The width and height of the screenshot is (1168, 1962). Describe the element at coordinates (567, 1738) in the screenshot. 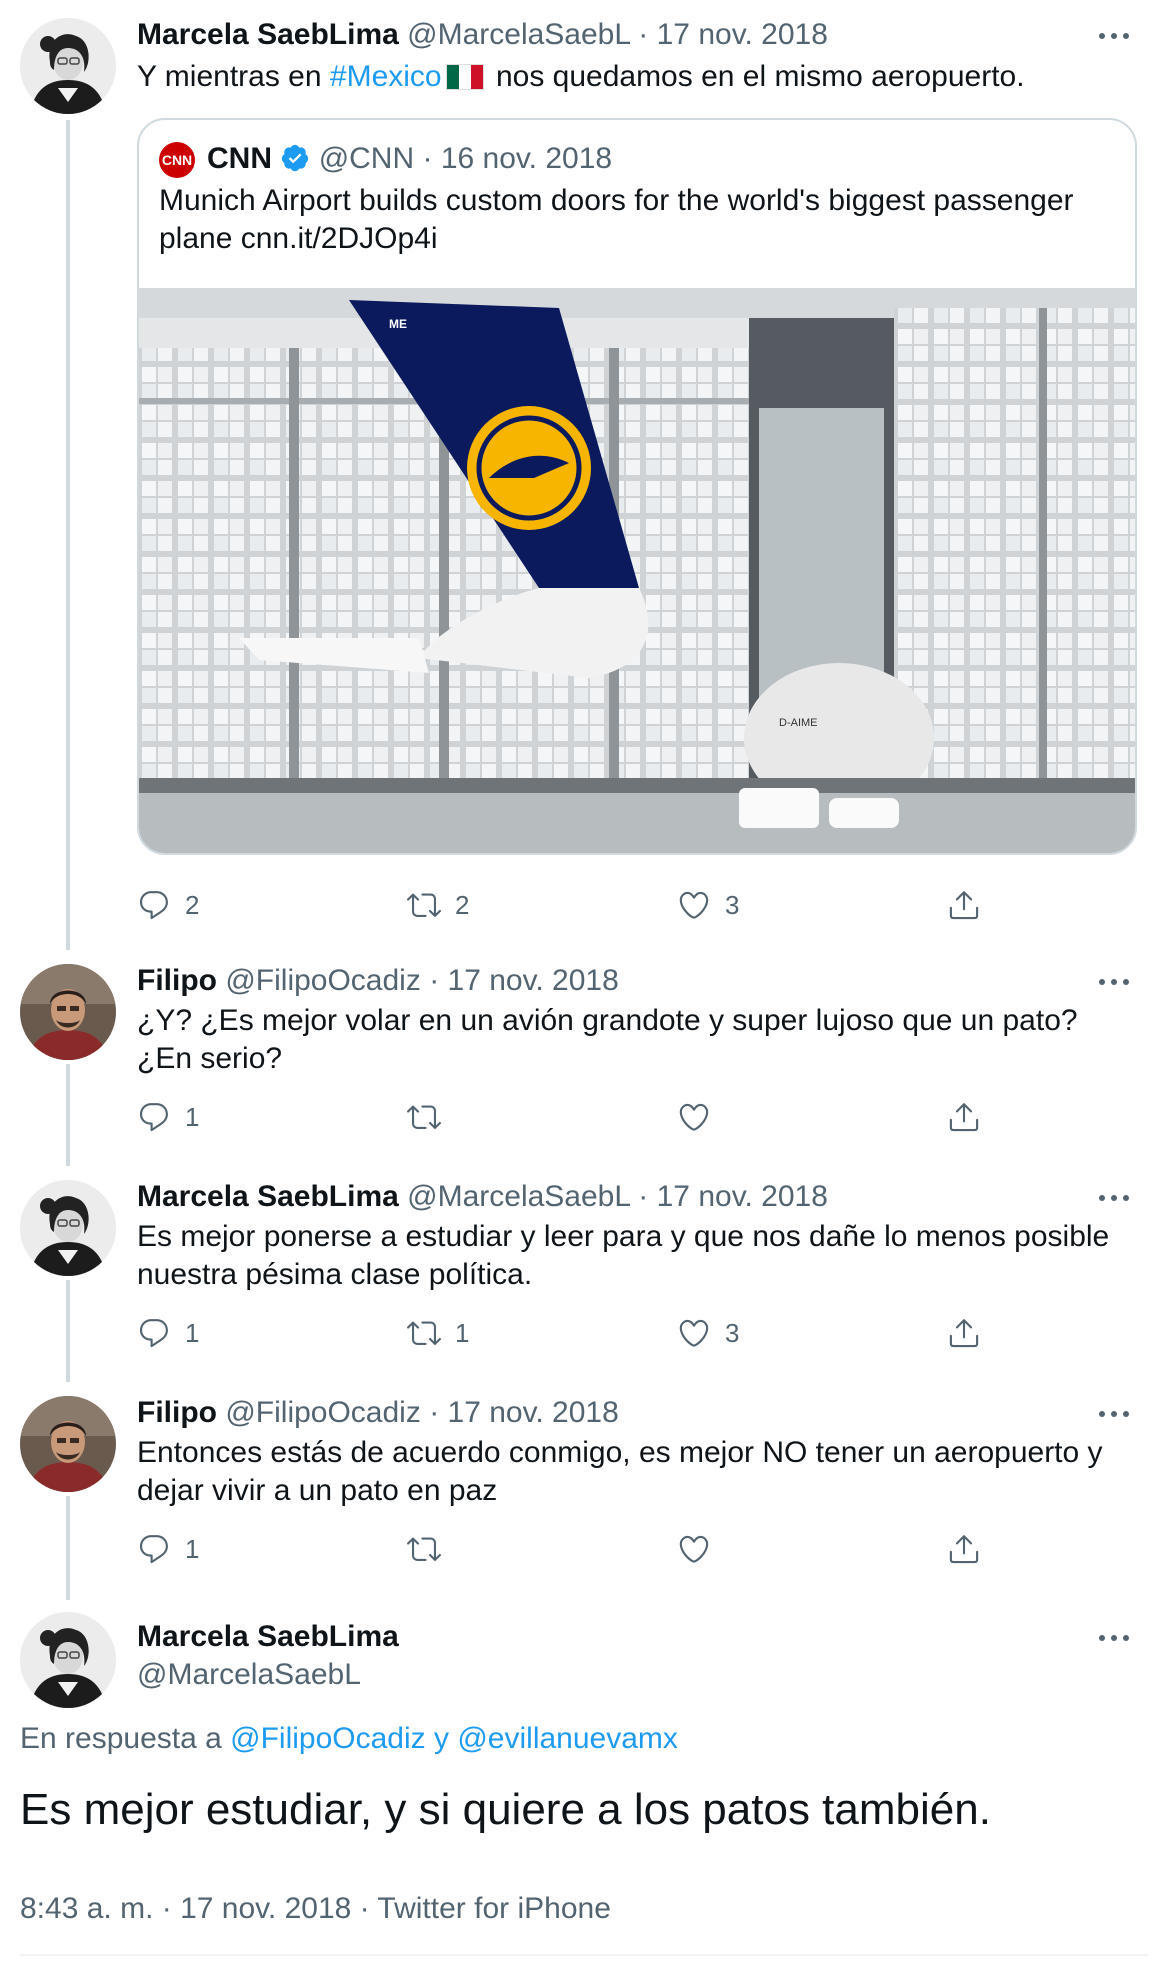

I see `mention-link: @evillanuevamx` at that location.